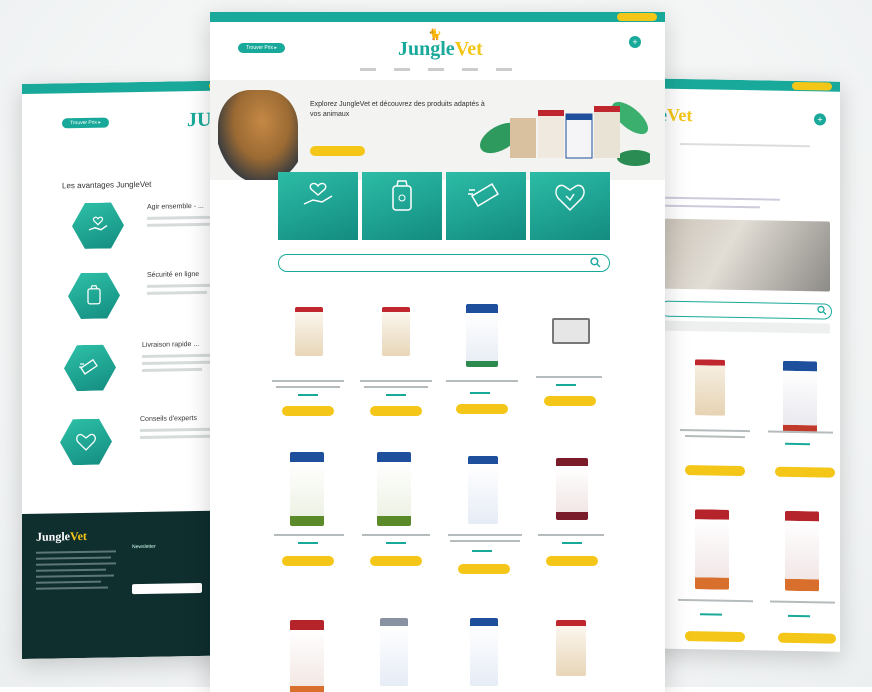 The width and height of the screenshot is (872, 692). I want to click on topbar-cta-pill, so click(637, 17).